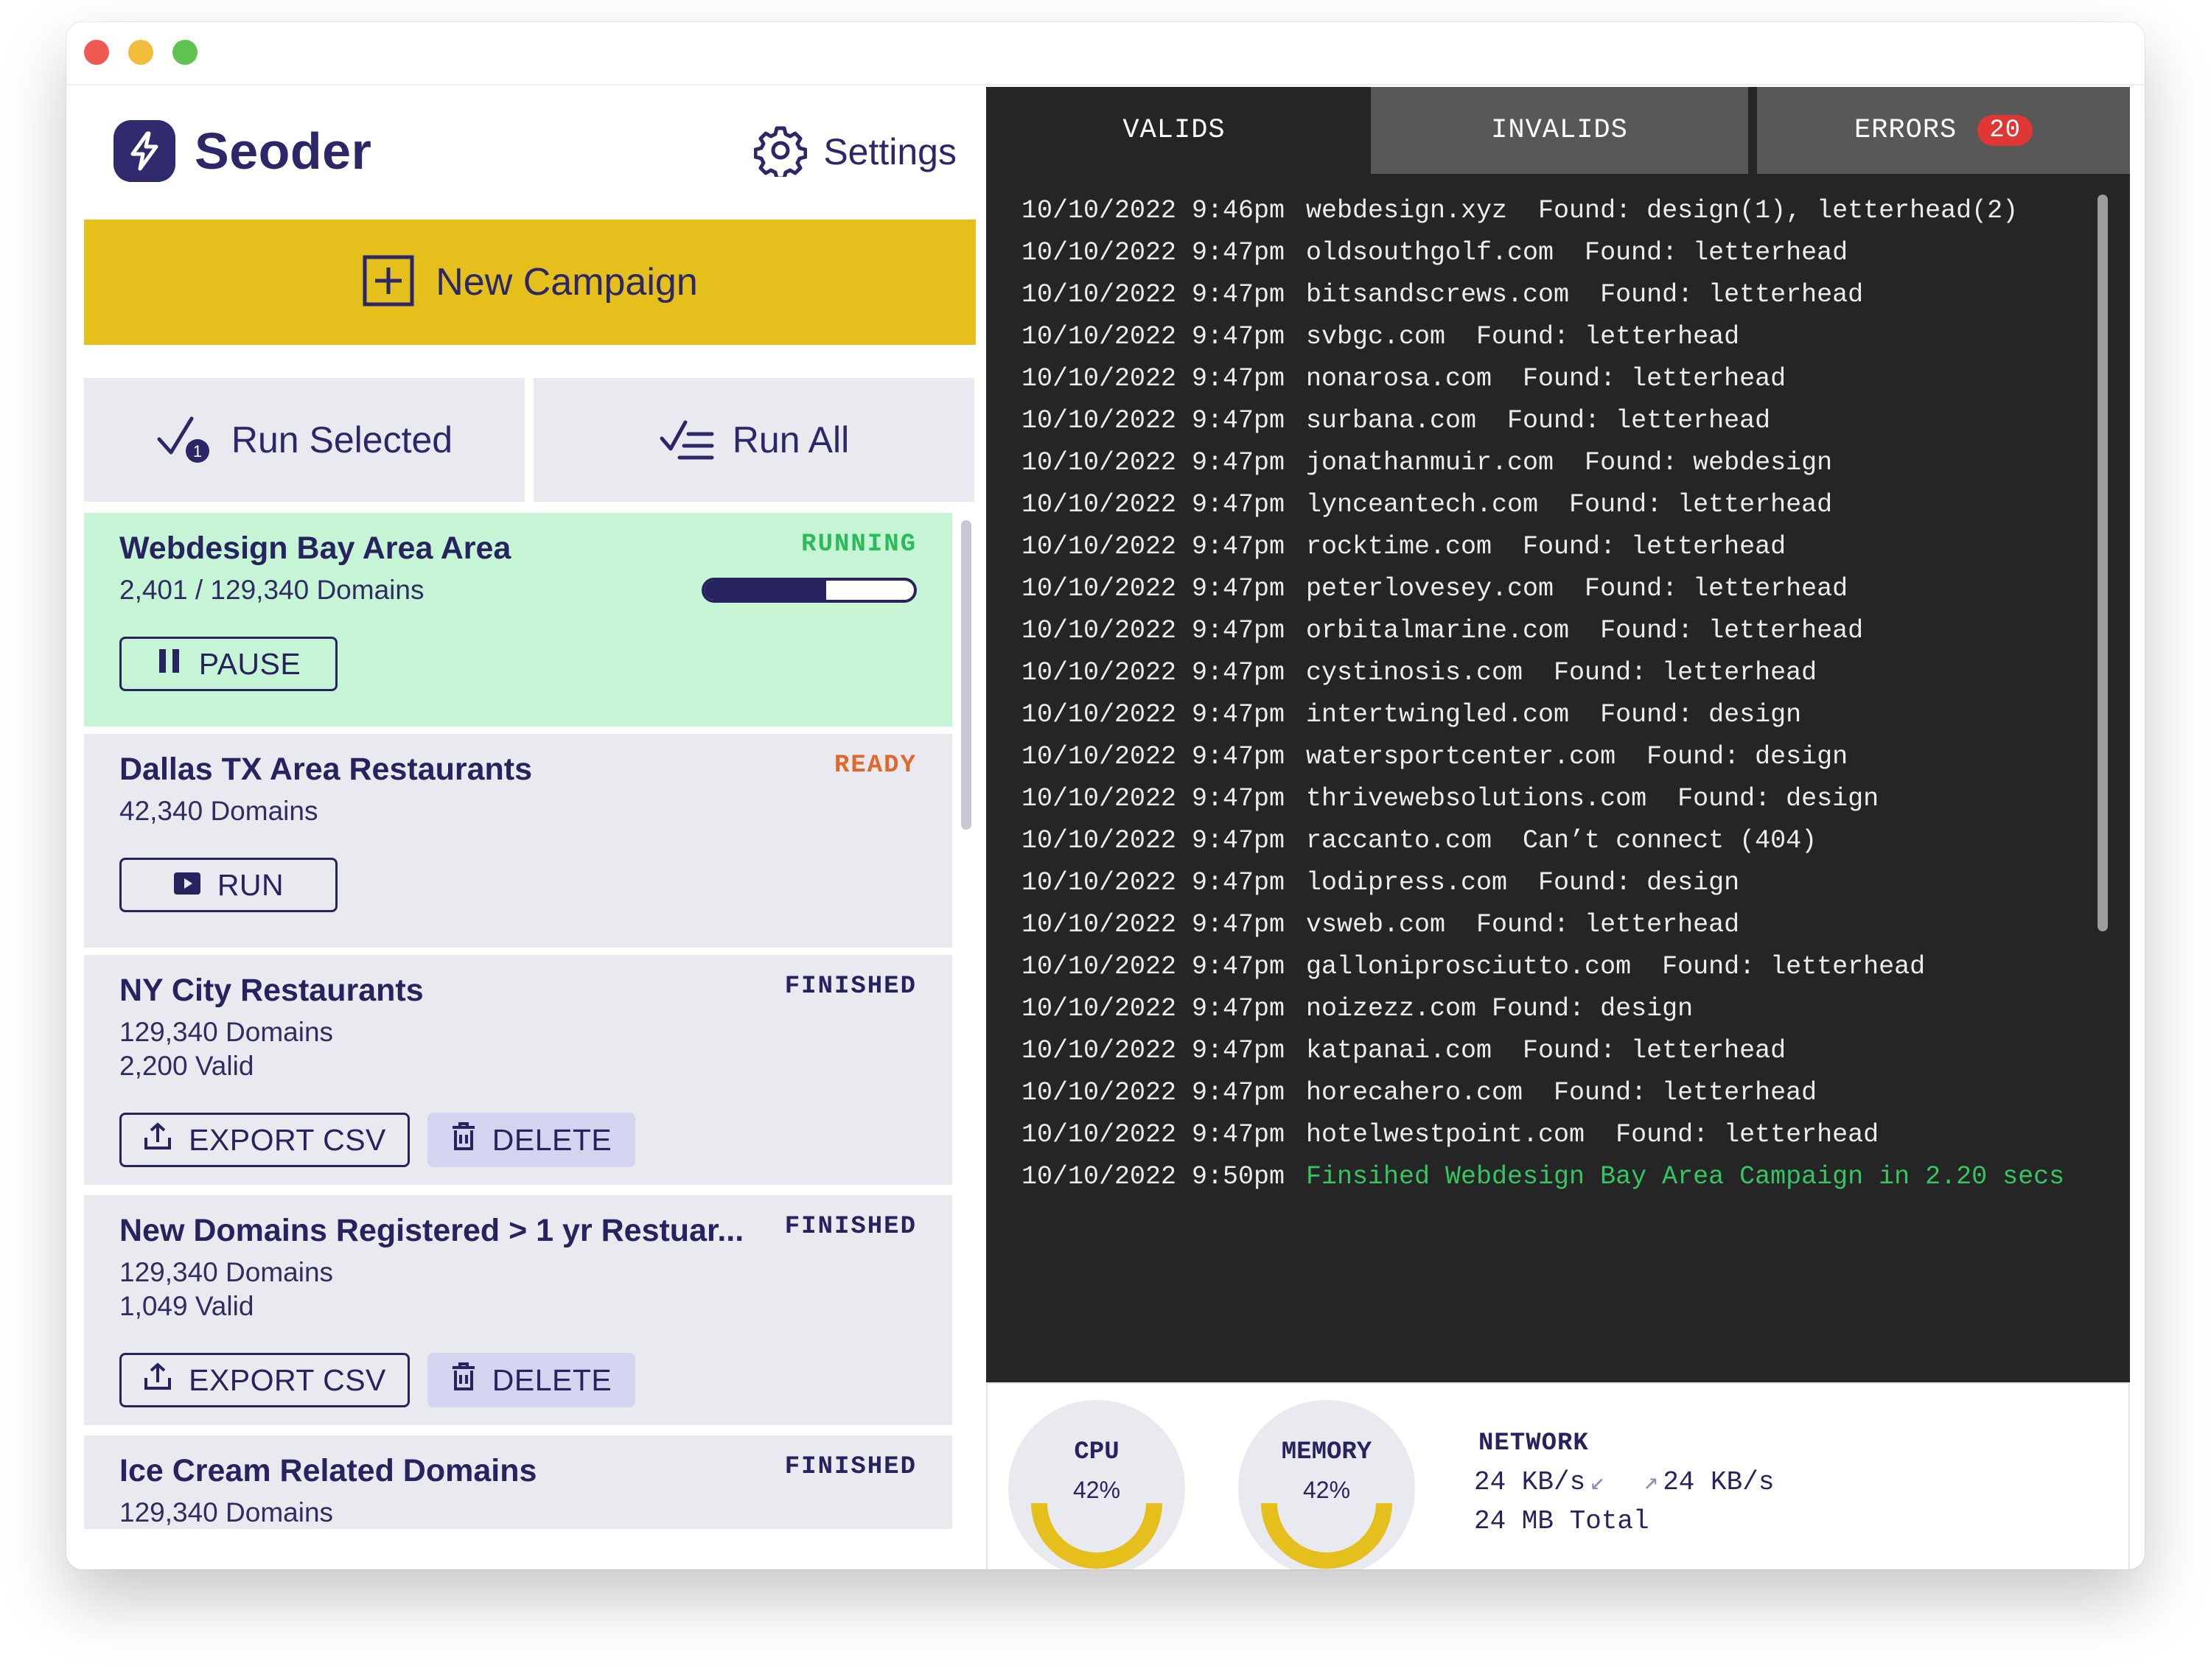 This screenshot has height=1680, width=2211. I want to click on run-all-button: Run All, so click(754, 440).